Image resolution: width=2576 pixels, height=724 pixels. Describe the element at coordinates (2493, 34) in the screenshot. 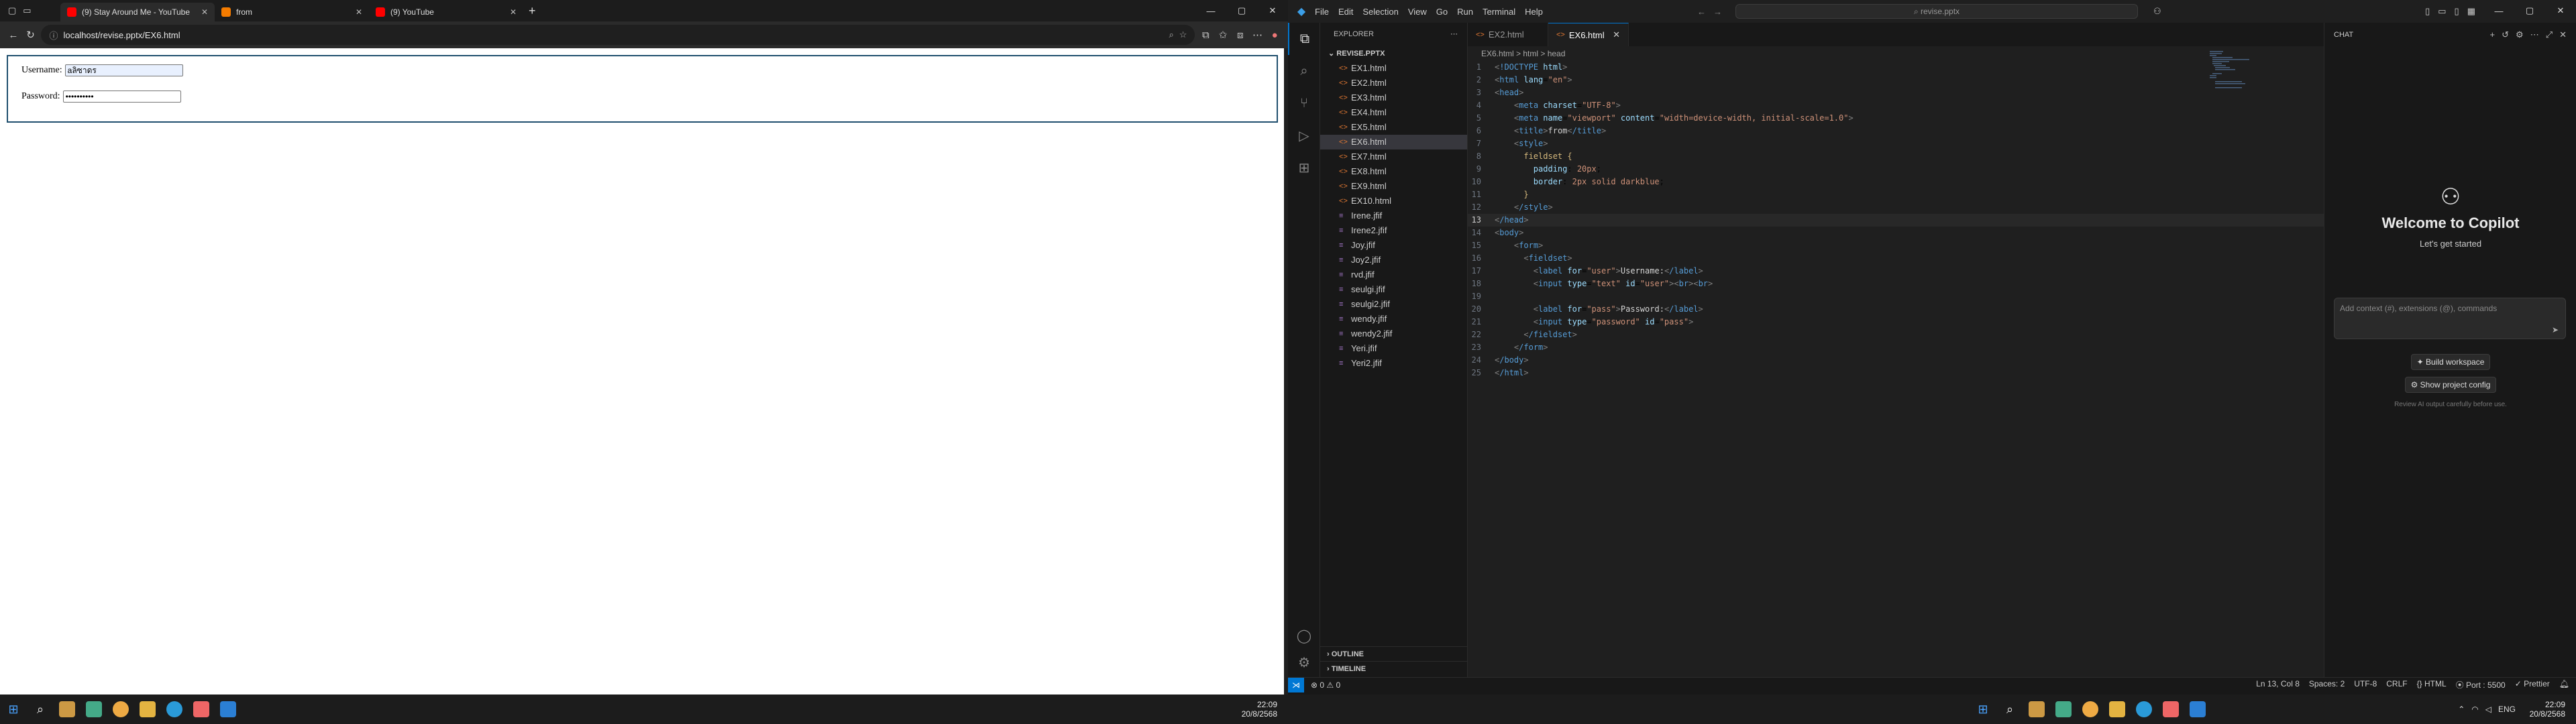

I see `new-chat-icon: +` at that location.